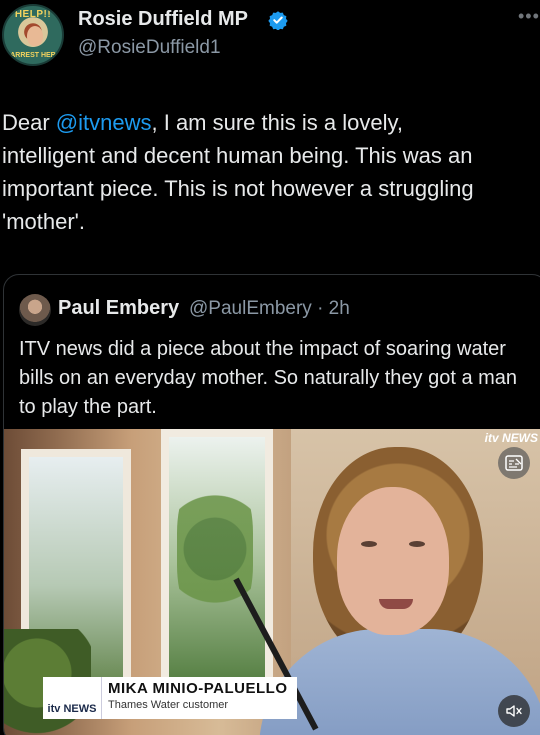 This screenshot has height=735, width=540. I want to click on tweet-line-4: 'mother'., so click(43, 221).